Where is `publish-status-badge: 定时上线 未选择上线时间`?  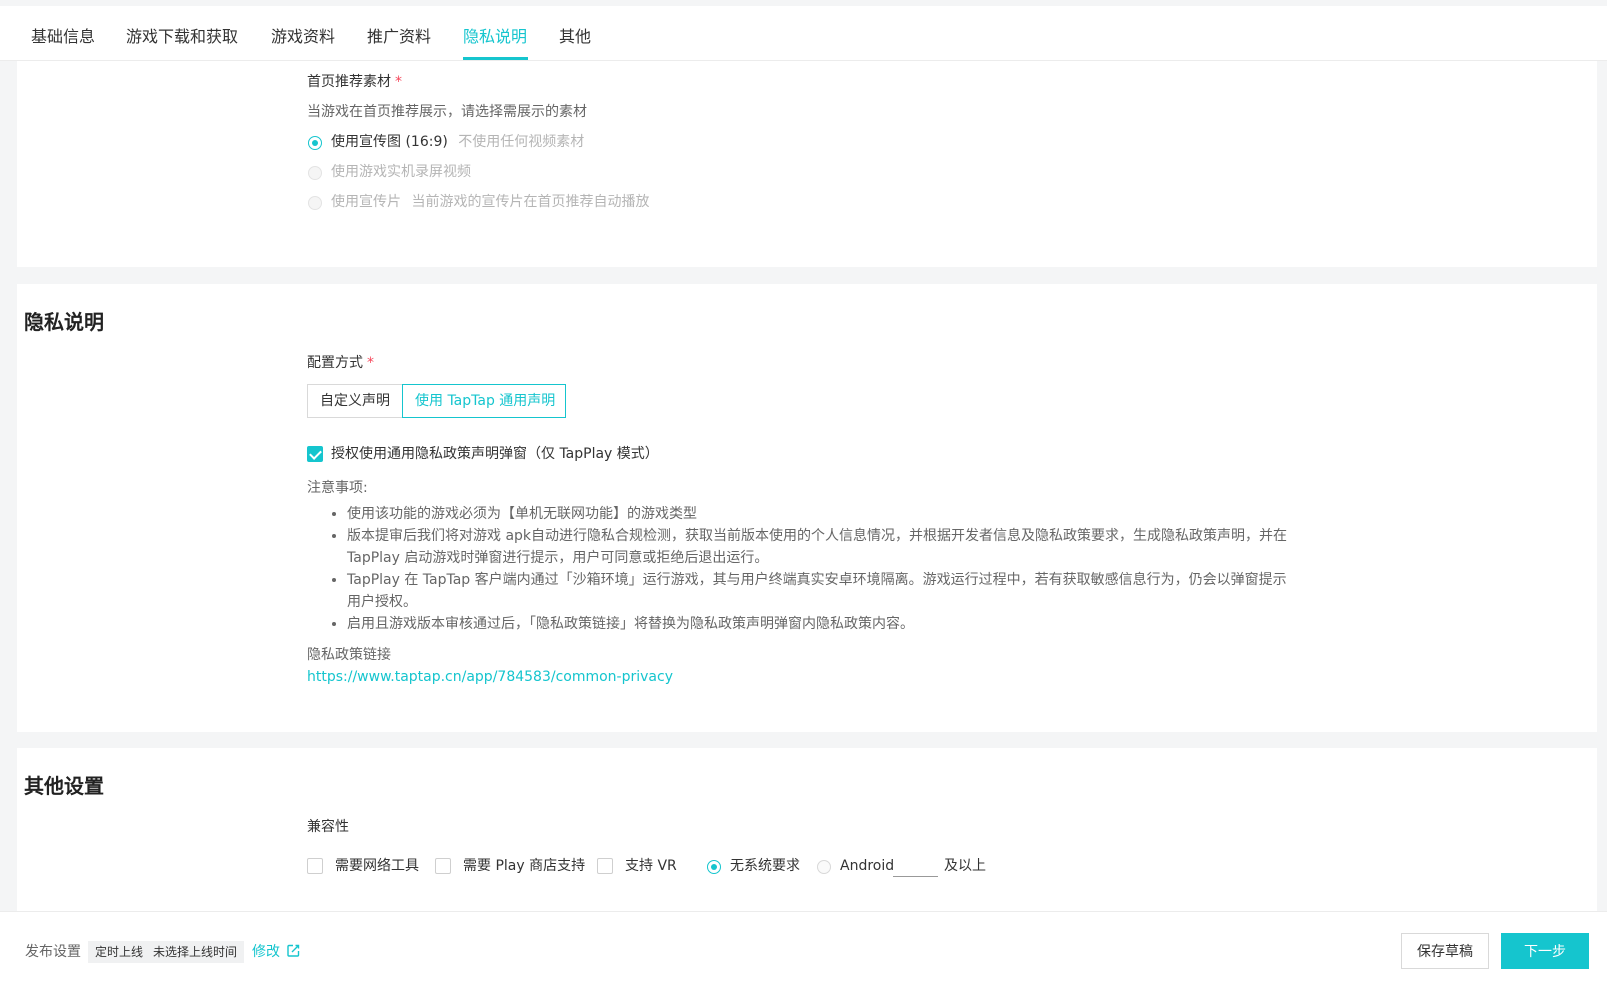 publish-status-badge: 定时上线 未选择上线时间 is located at coordinates (166, 952).